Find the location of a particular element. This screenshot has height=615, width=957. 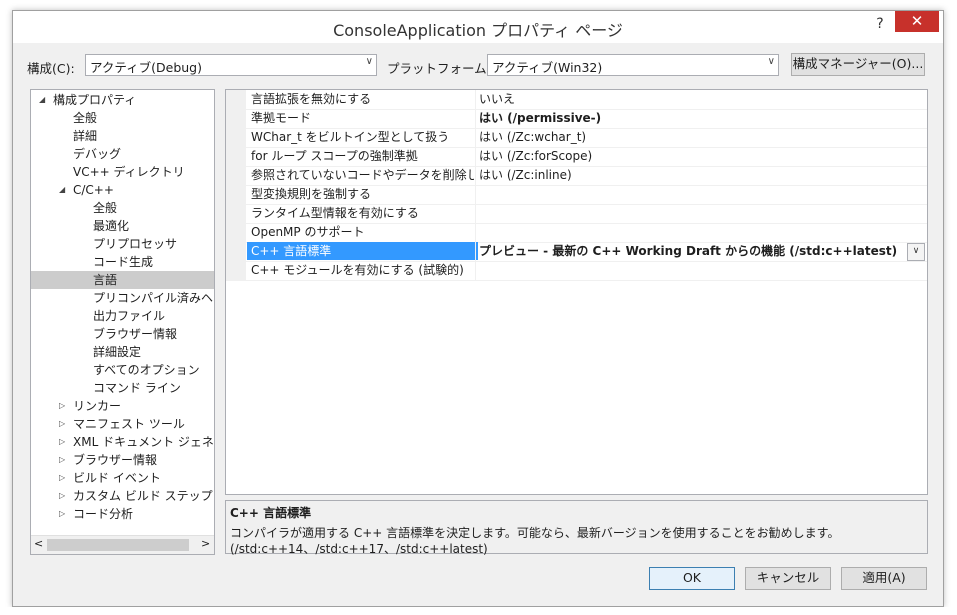

tree-item: コード生成 is located at coordinates (122, 262).